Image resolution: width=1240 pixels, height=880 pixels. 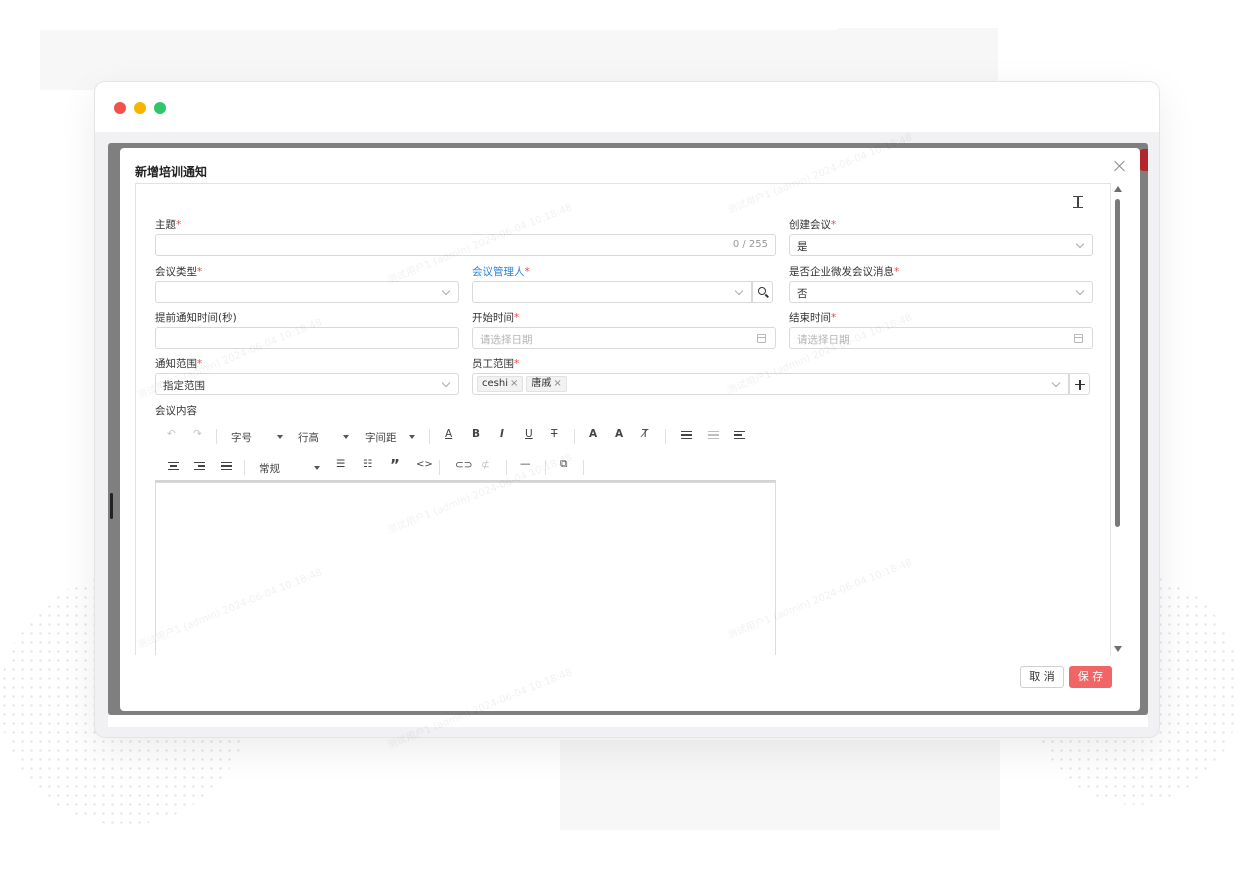 What do you see at coordinates (476, 434) in the screenshot?
I see `bold-icon: B` at bounding box center [476, 434].